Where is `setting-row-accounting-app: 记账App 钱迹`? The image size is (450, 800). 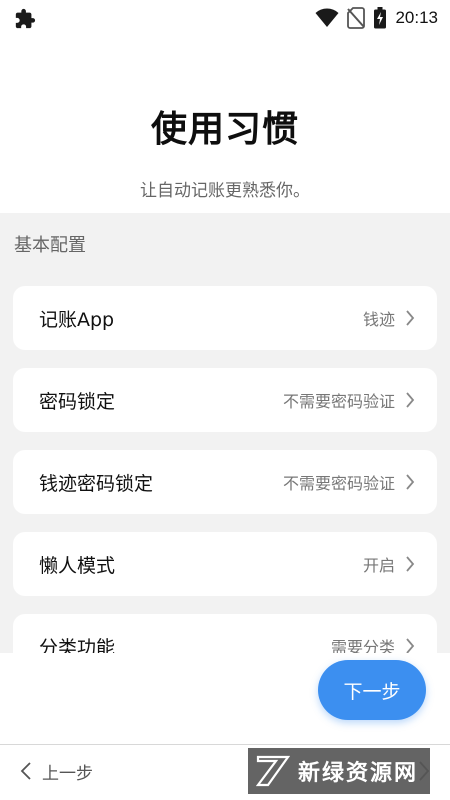
setting-row-accounting-app: 记账App 钱迹 is located at coordinates (225, 318).